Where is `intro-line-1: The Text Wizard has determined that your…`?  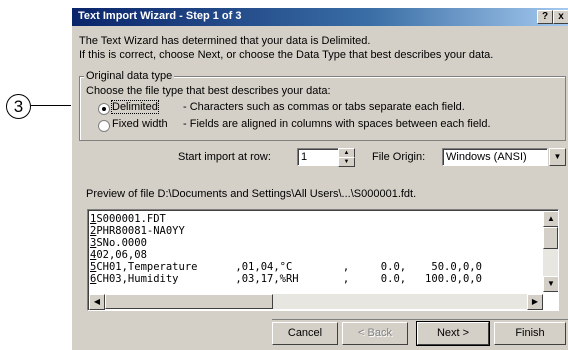
intro-line-1: The Text Wizard has determined that your… is located at coordinates (225, 41).